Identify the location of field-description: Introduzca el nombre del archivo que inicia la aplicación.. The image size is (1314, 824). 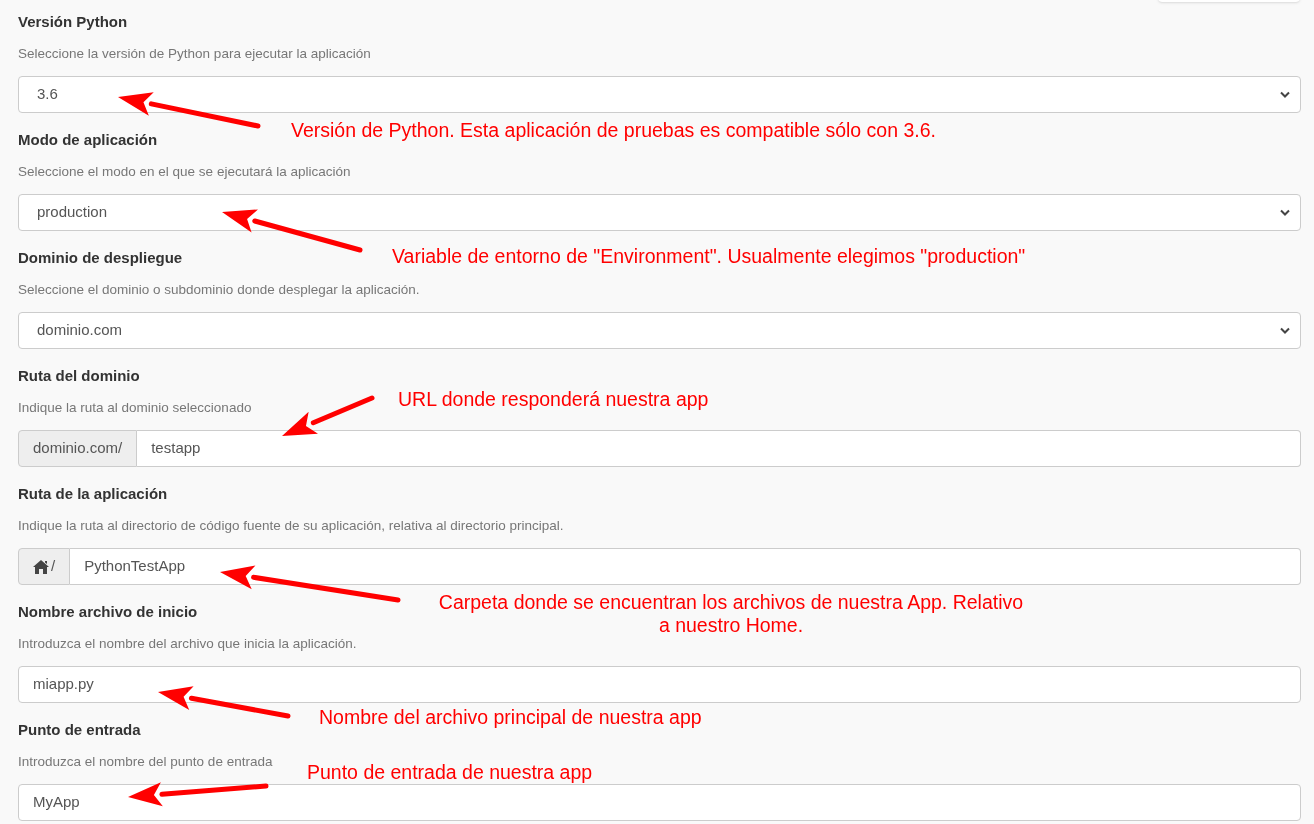
(187, 644).